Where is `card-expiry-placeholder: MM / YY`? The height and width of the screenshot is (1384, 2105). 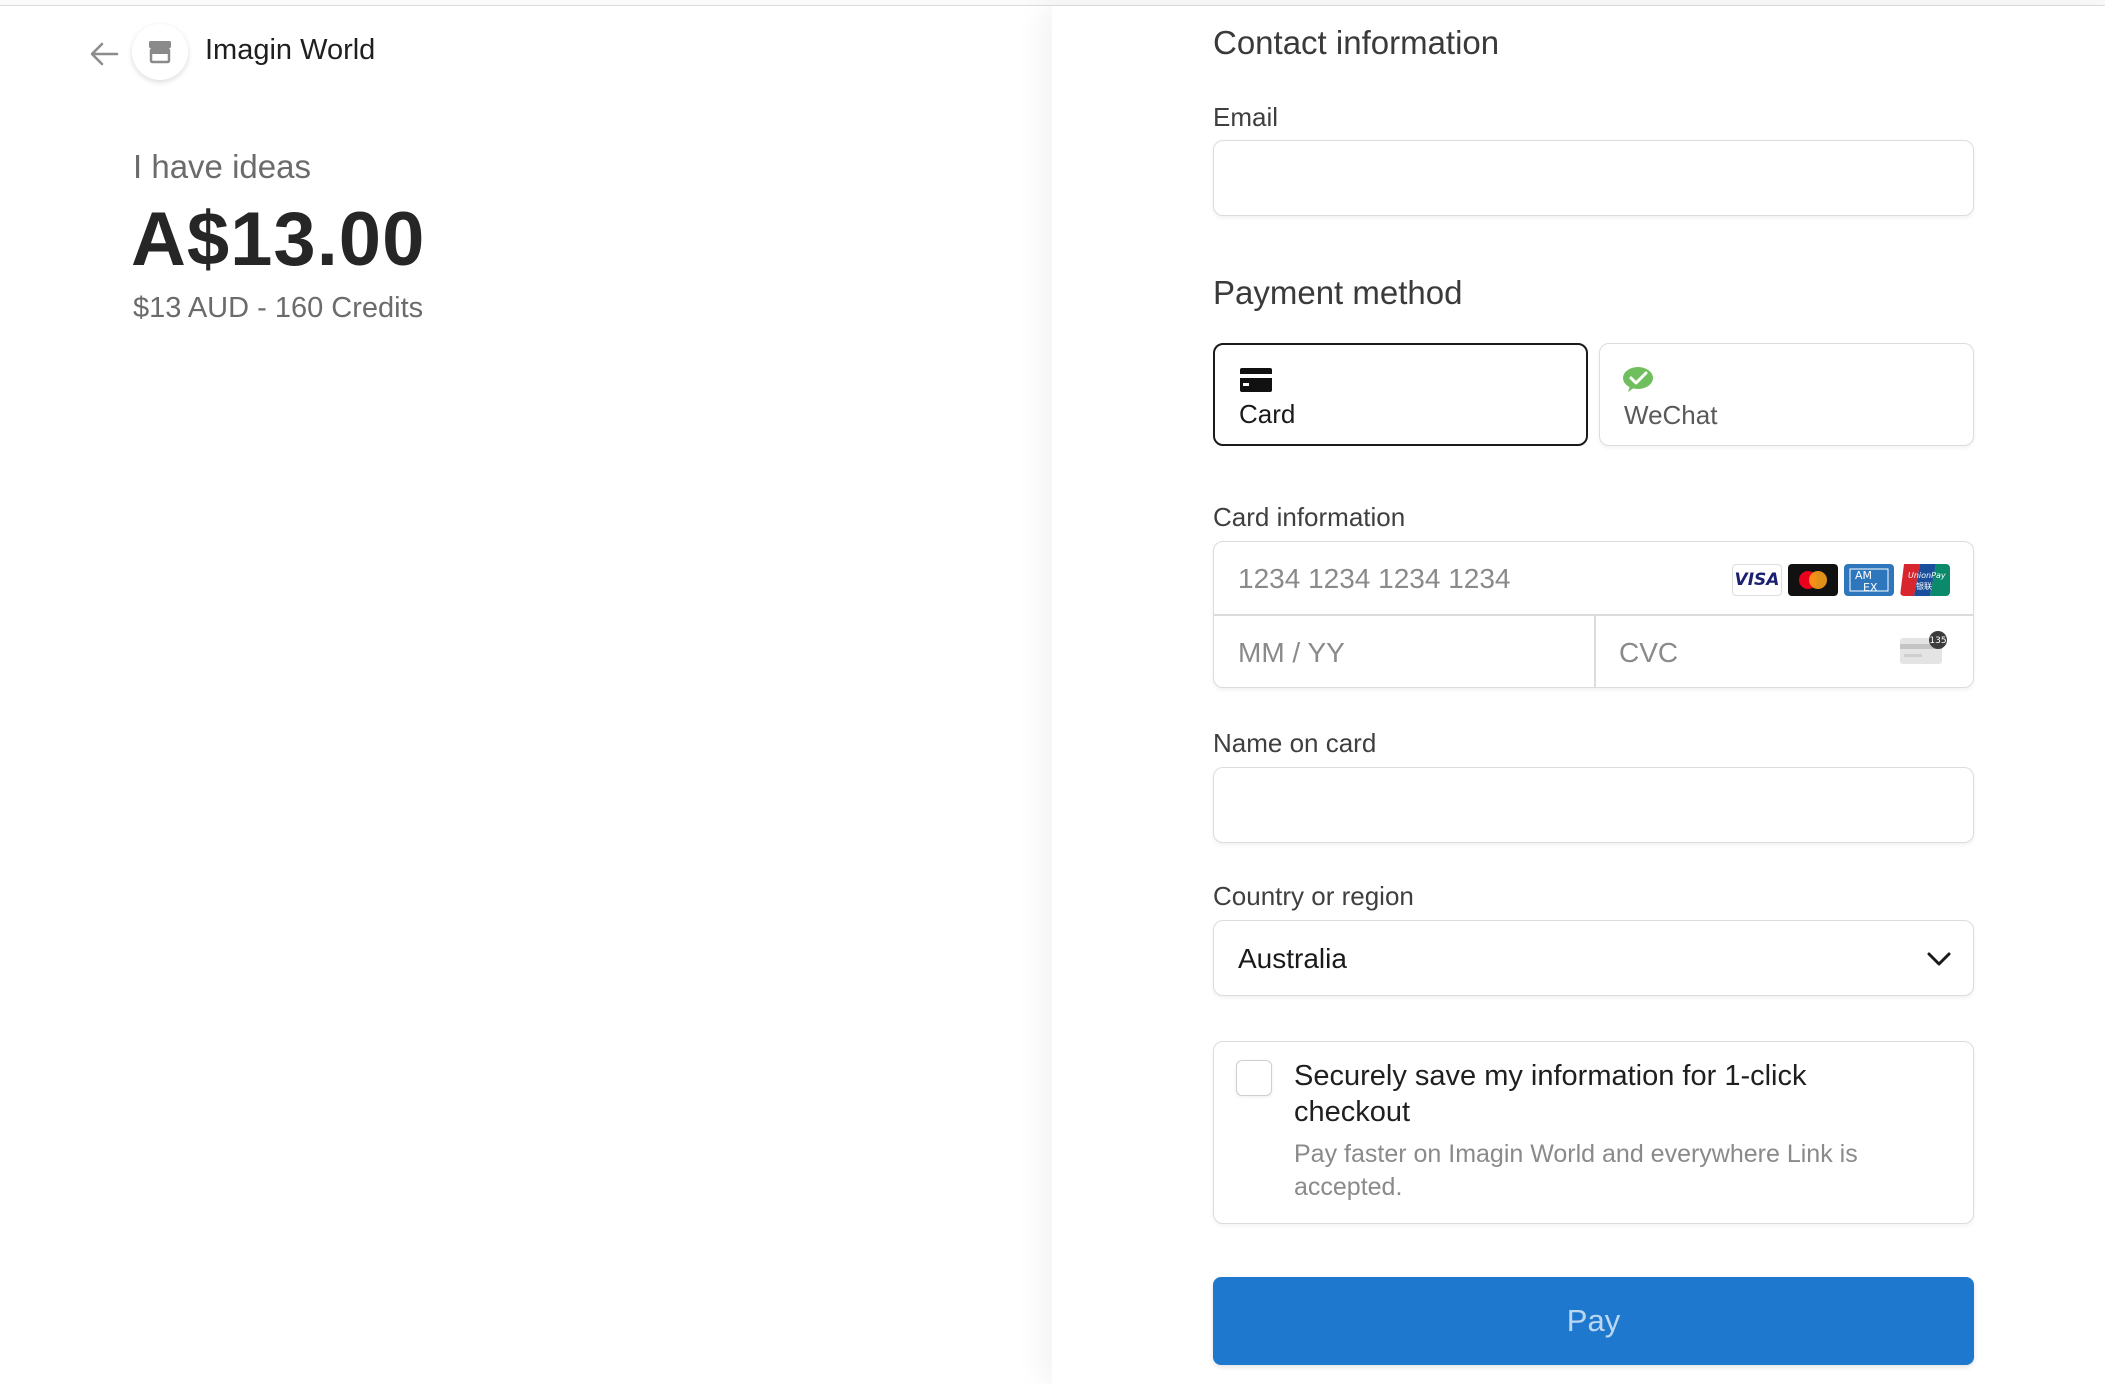
card-expiry-placeholder: MM / YY is located at coordinates (1291, 652).